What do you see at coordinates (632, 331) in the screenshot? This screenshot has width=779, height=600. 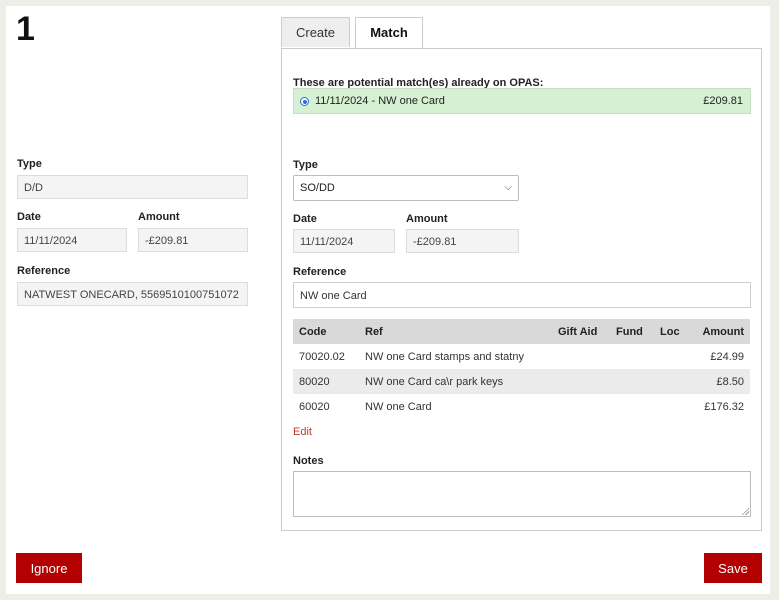 I see `col-fund: Fund` at bounding box center [632, 331].